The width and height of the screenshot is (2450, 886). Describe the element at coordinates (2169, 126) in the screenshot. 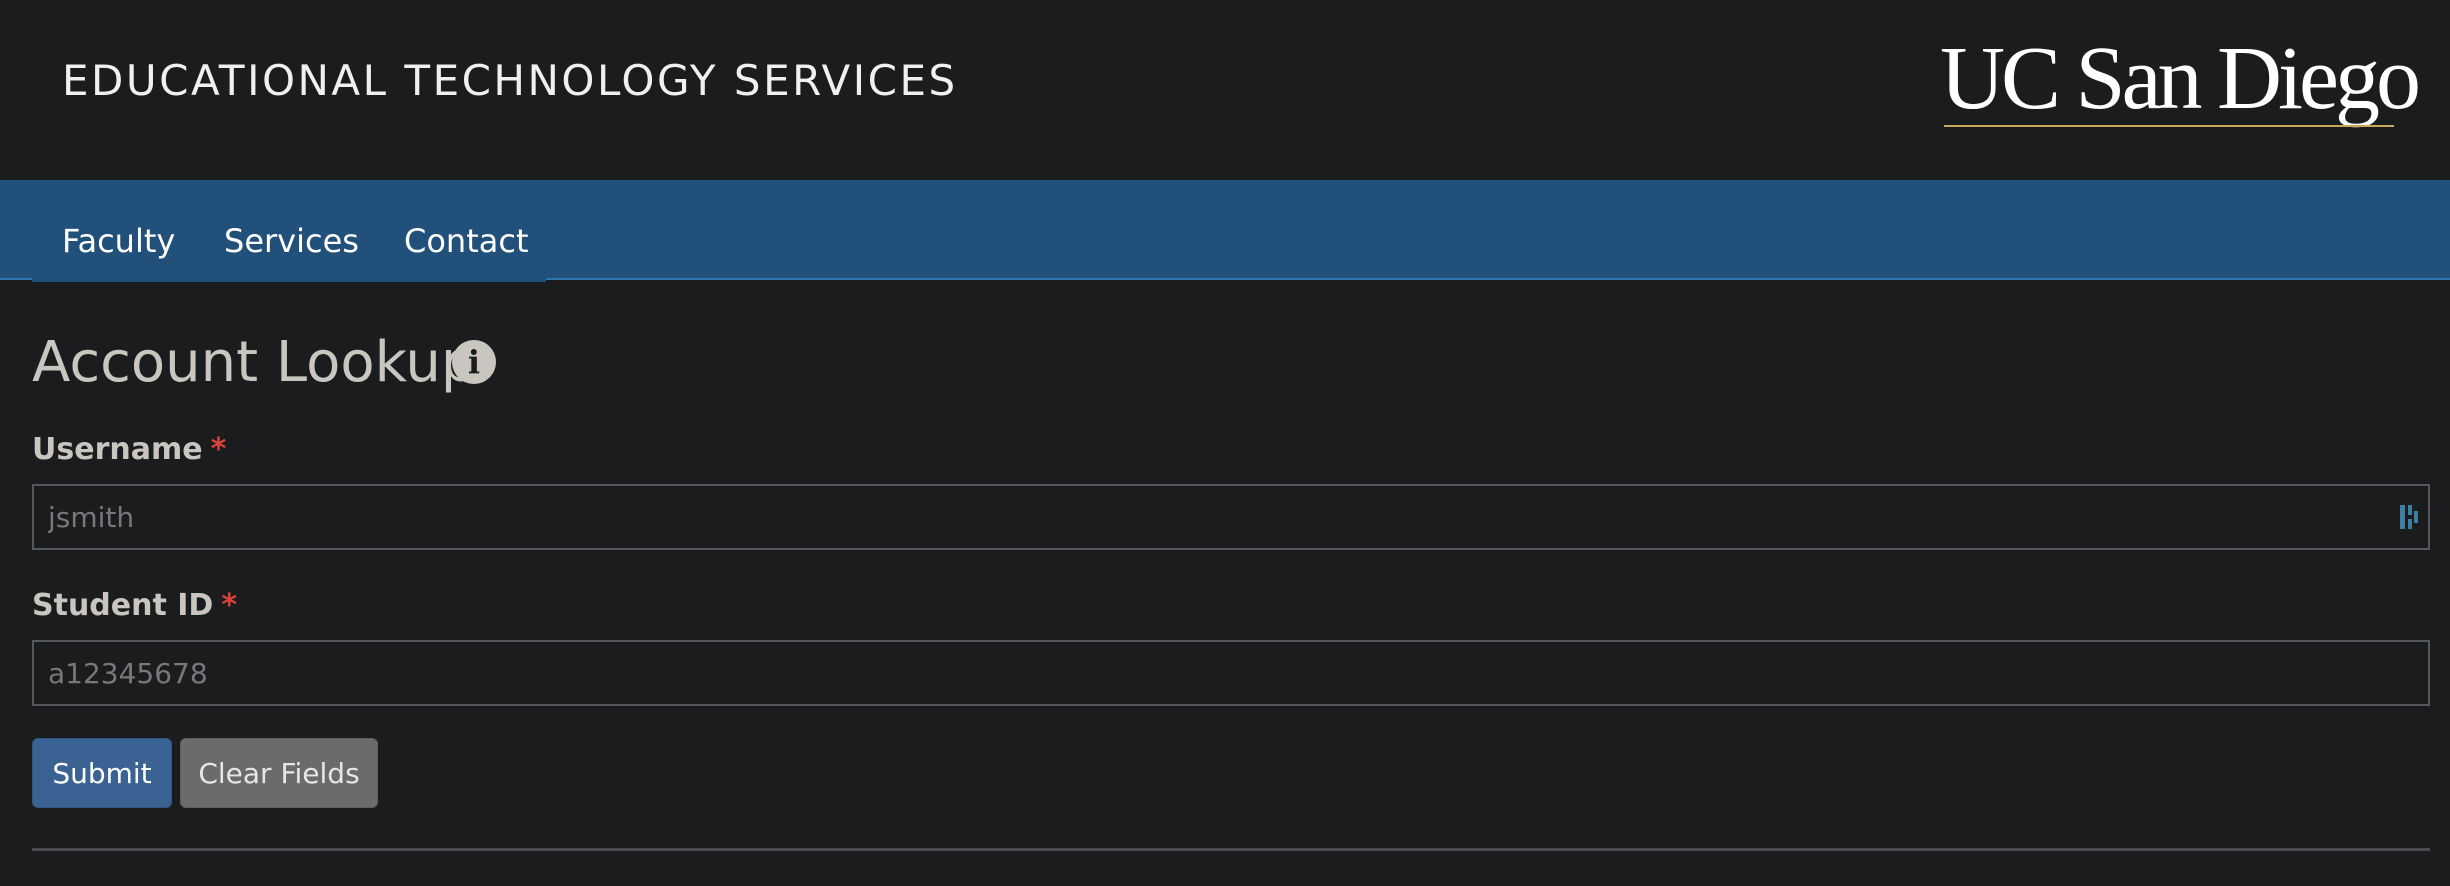

I see `logo-underline` at that location.